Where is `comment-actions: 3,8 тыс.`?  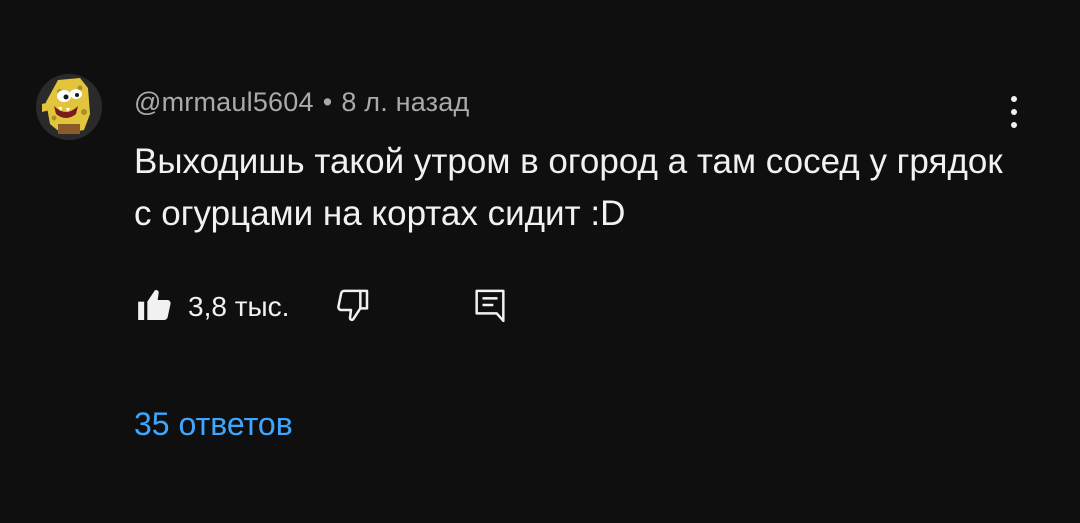
comment-actions: 3,8 тыс. is located at coordinates (540, 305).